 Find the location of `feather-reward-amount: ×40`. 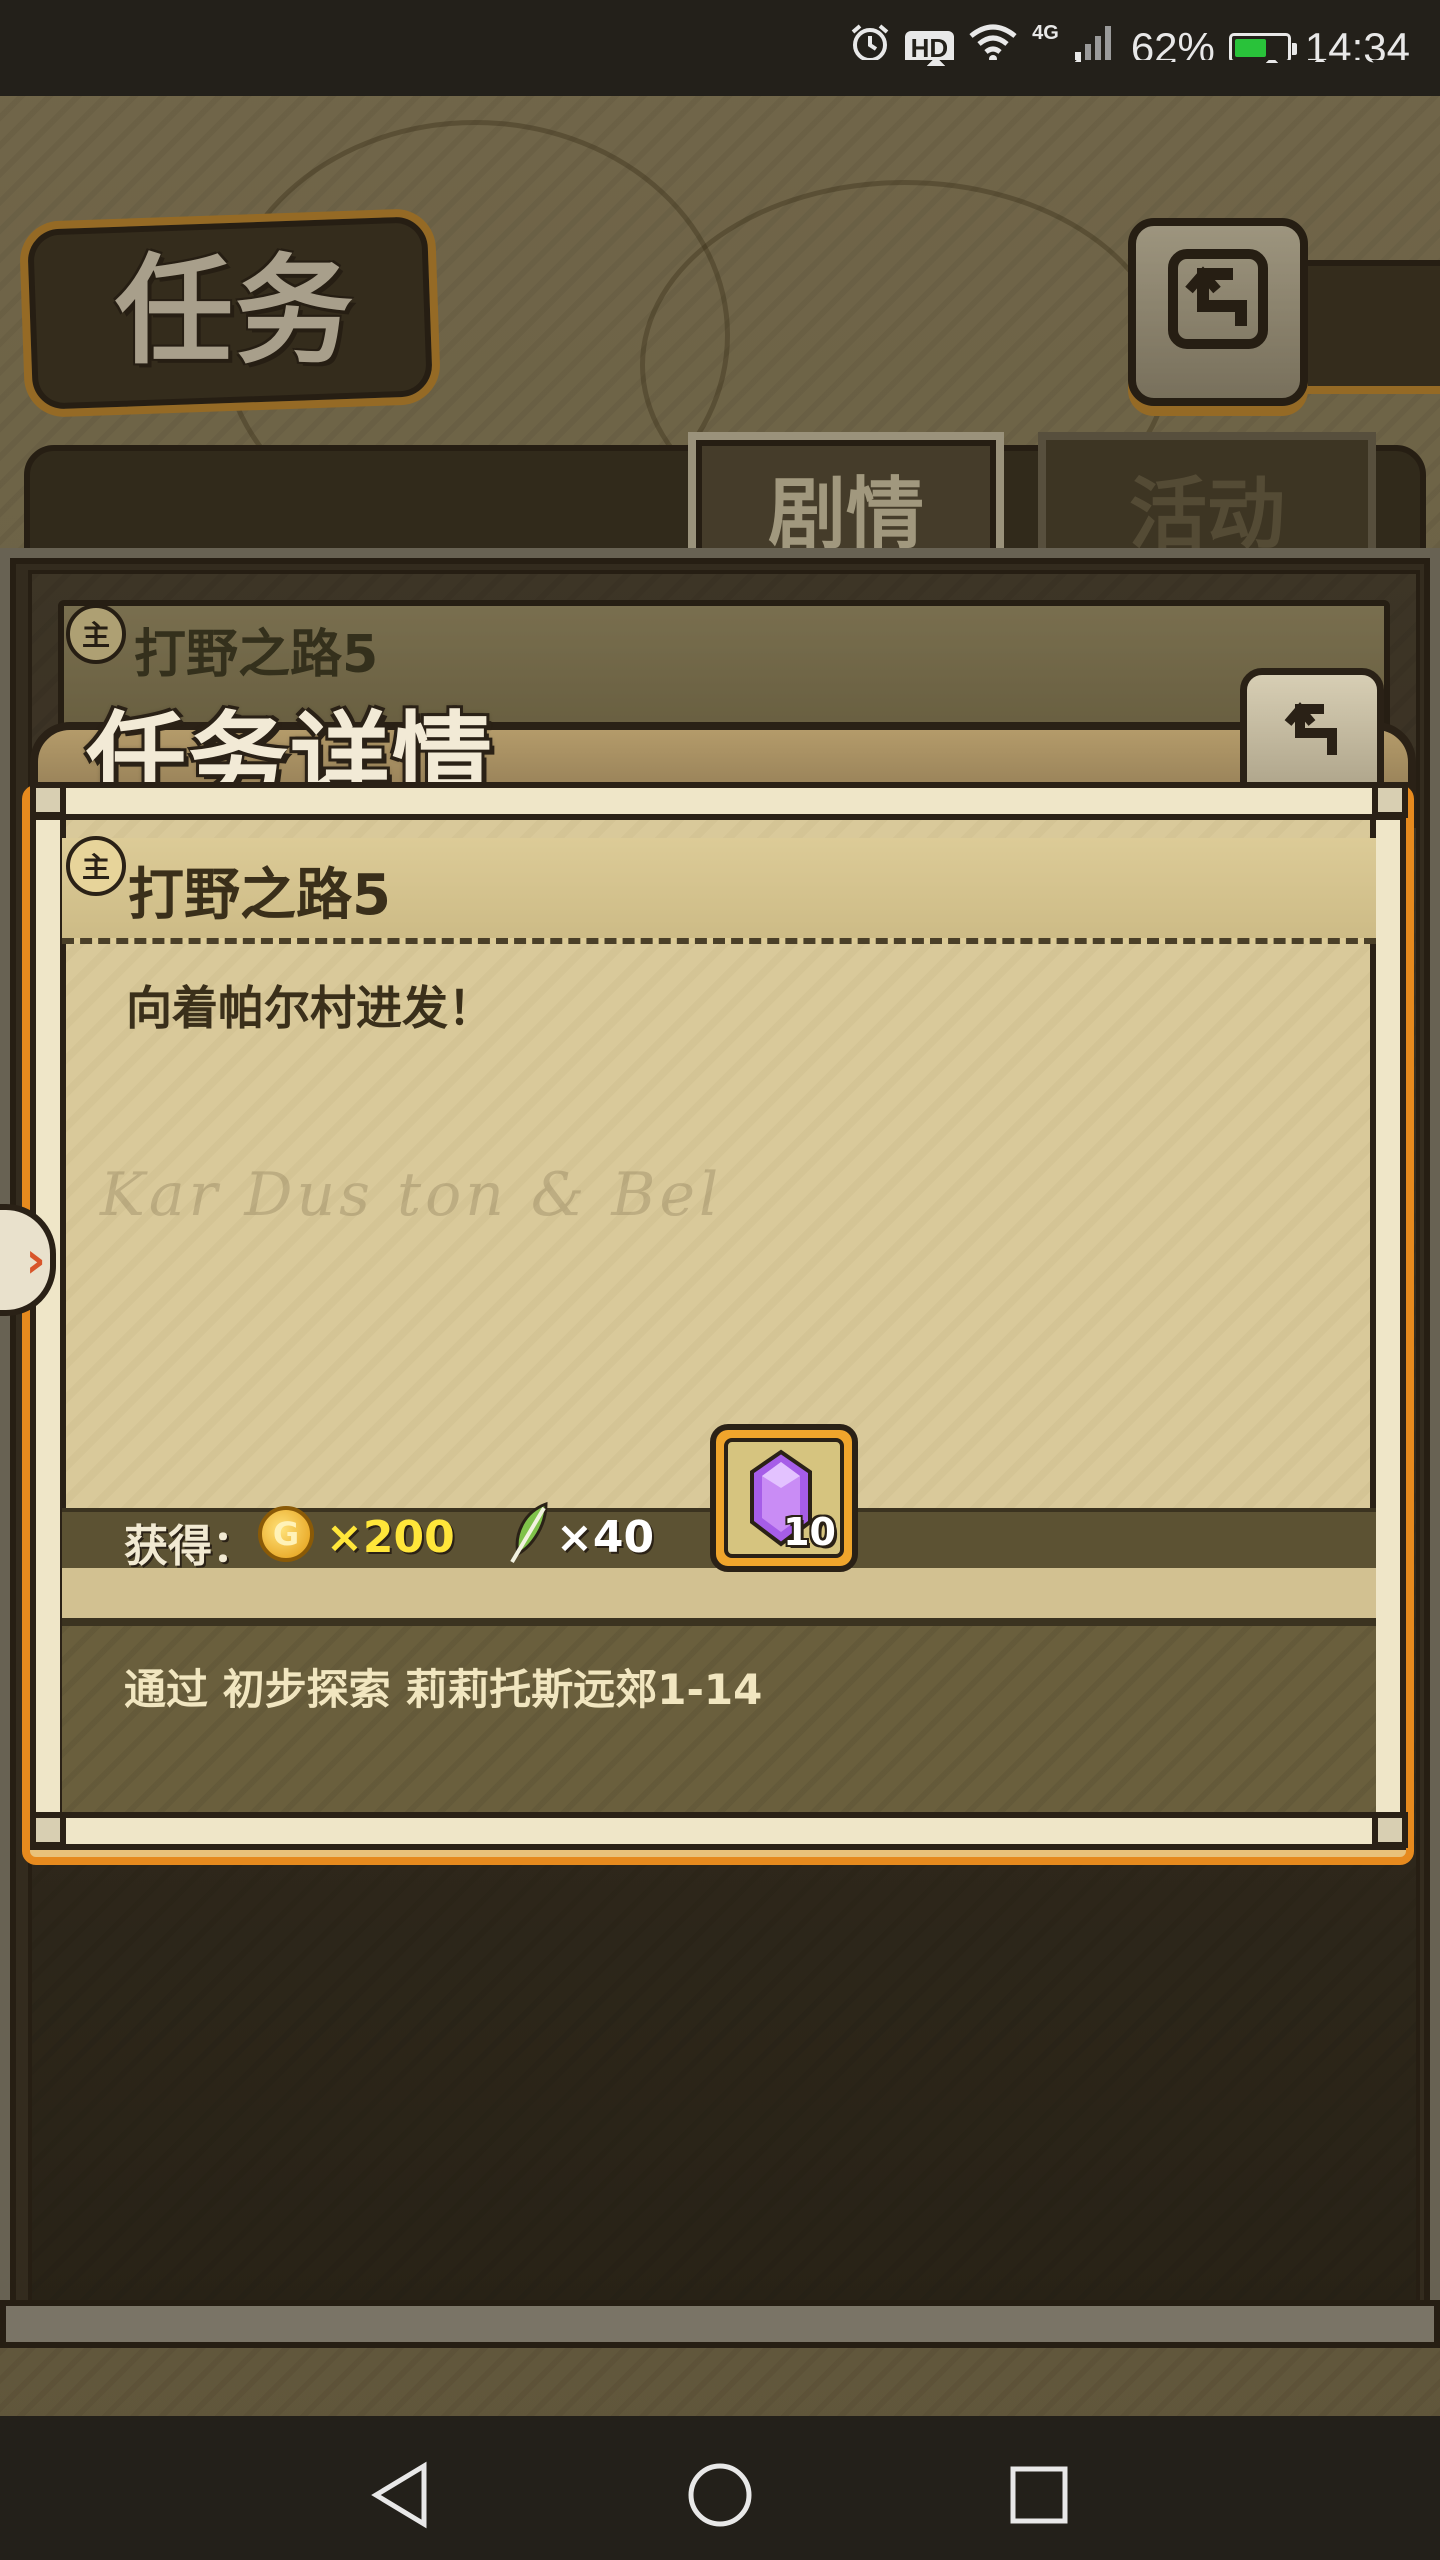

feather-reward-amount: ×40 is located at coordinates (605, 1537).